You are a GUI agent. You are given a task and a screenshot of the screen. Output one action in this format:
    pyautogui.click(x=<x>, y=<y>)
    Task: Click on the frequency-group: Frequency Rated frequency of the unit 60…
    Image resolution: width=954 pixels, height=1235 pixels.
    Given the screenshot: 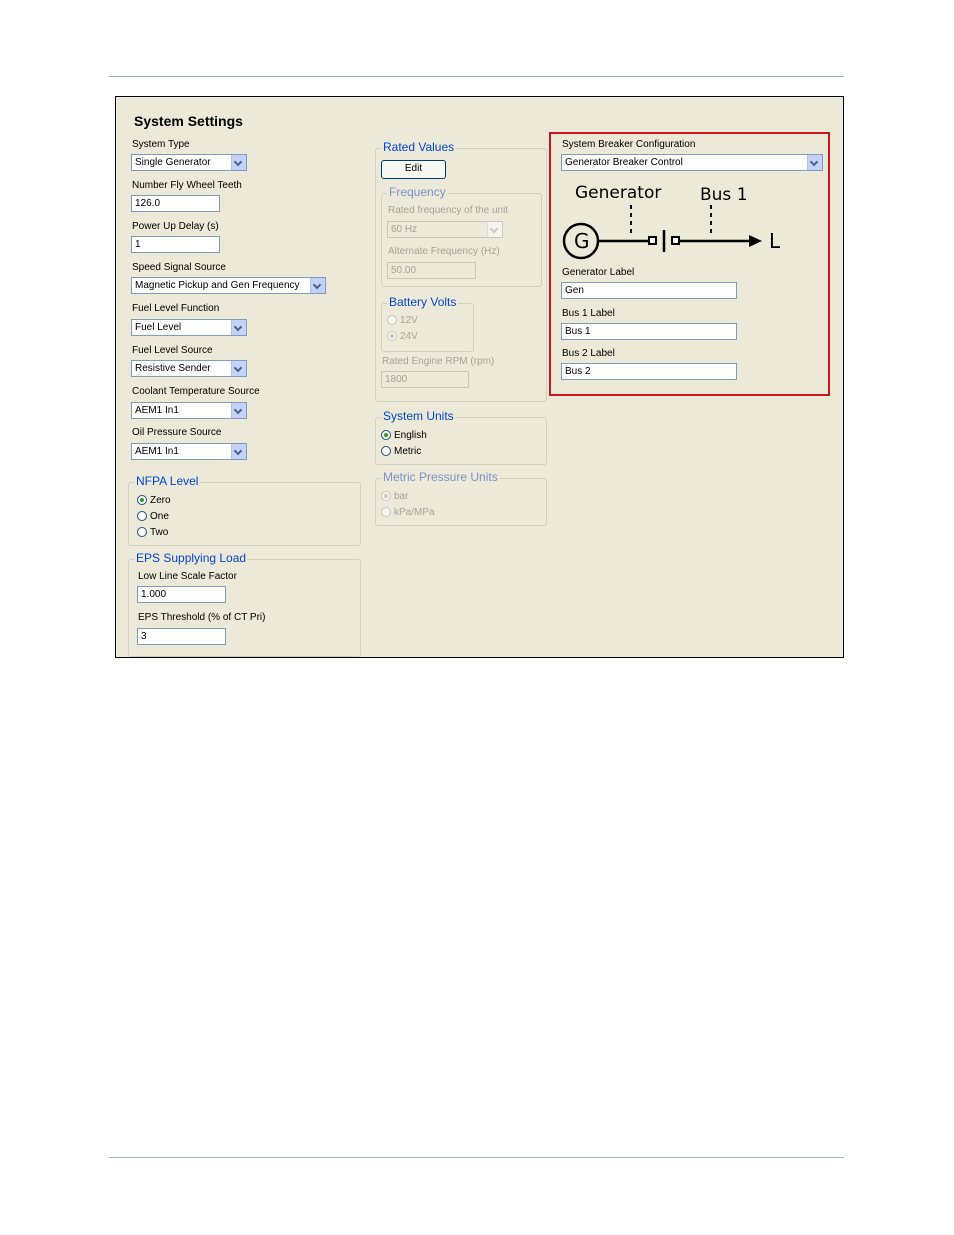 What is the action you would take?
    pyautogui.click(x=461, y=236)
    